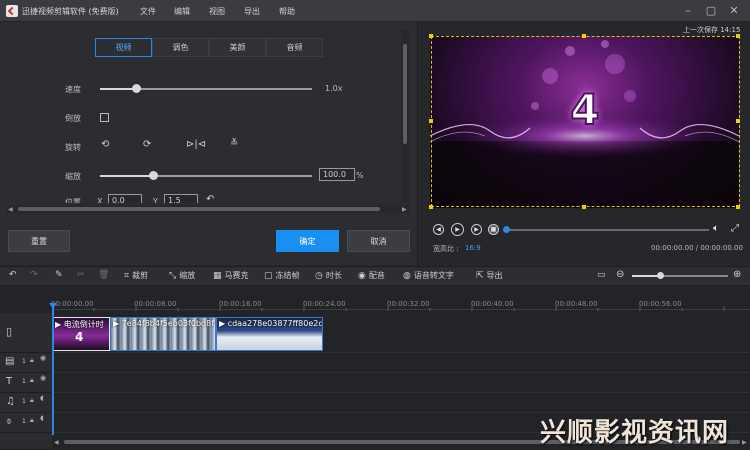 The width and height of the screenshot is (750, 450). What do you see at coordinates (738, 36) in the screenshot?
I see `resize-handle-tr` at bounding box center [738, 36].